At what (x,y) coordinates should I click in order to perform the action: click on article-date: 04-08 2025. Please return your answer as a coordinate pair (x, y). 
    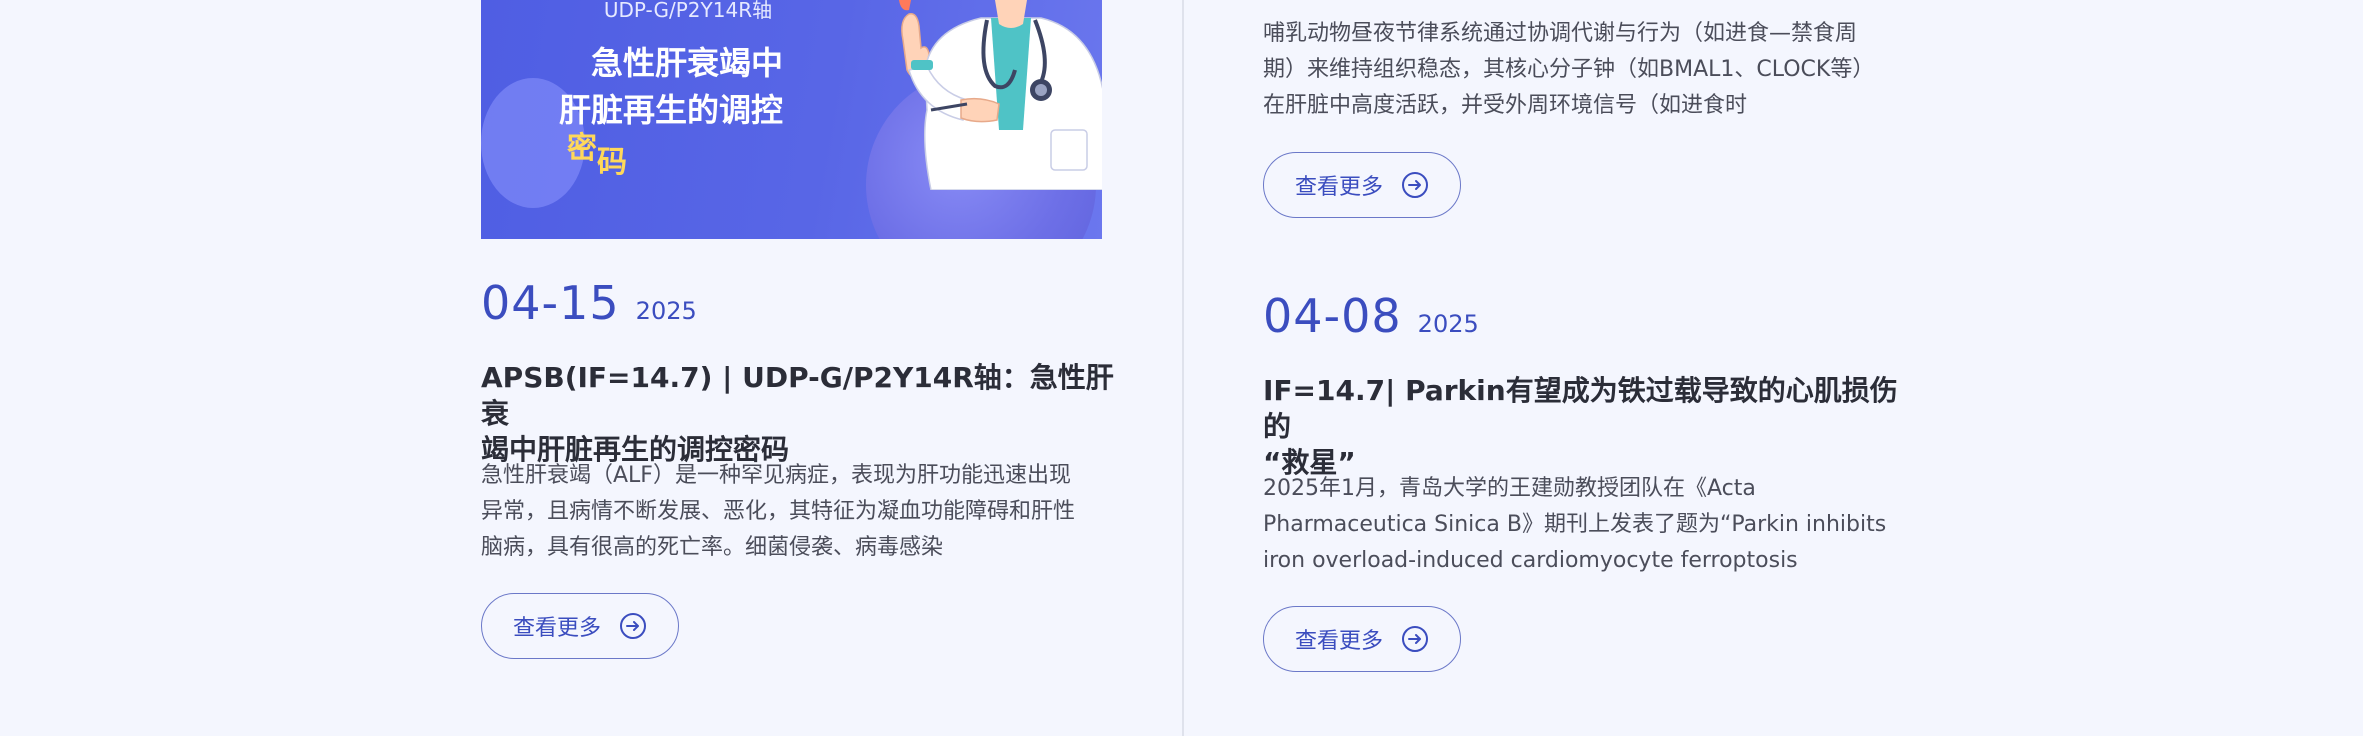
    Looking at the image, I should click on (1371, 316).